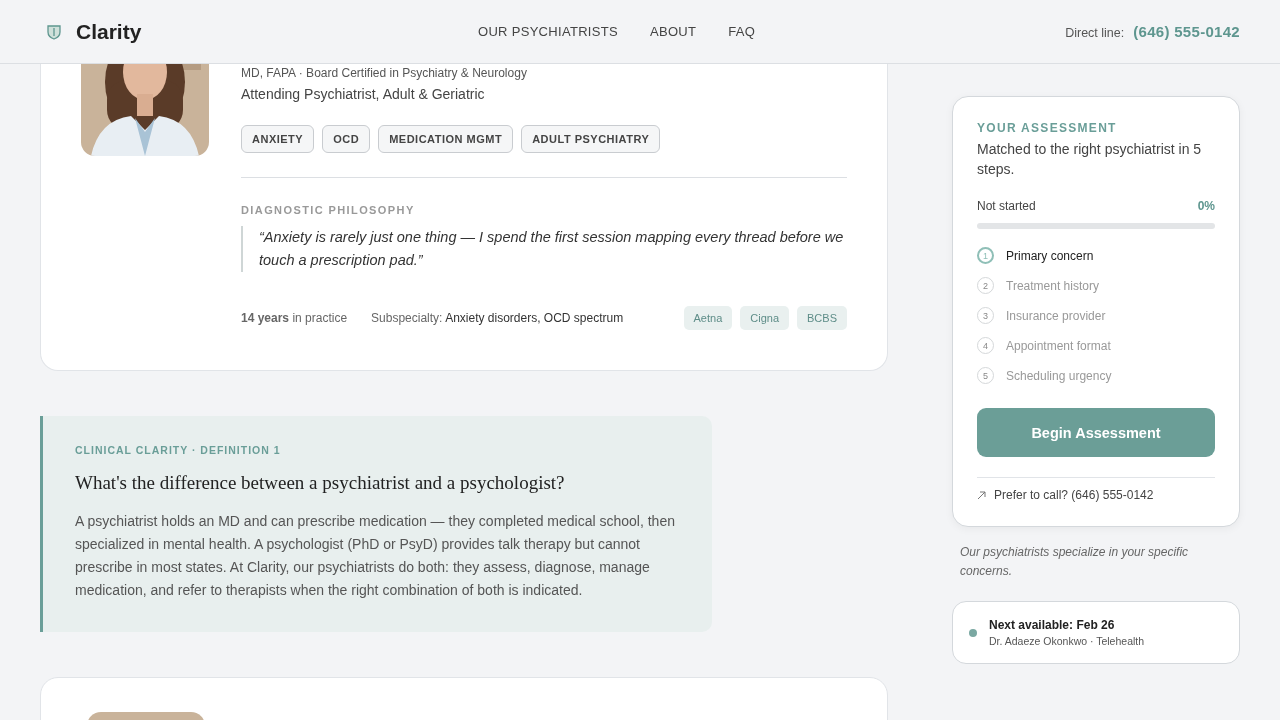 This screenshot has width=1280, height=720. Describe the element at coordinates (278, 139) in the screenshot. I see `specialty-tag: ANXIETY` at that location.